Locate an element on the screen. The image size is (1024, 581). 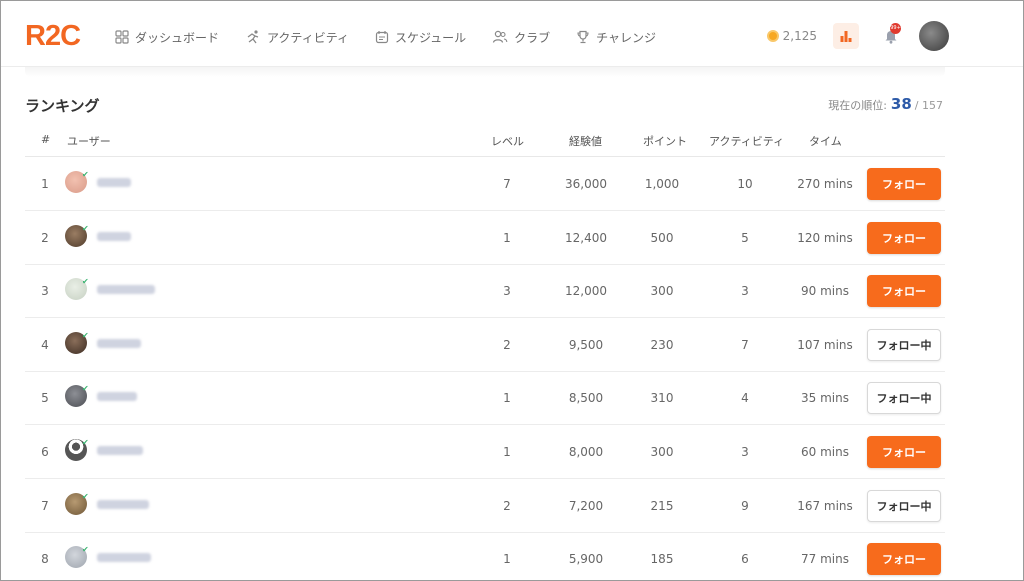
row-points: 310 is located at coordinates (662, 398).